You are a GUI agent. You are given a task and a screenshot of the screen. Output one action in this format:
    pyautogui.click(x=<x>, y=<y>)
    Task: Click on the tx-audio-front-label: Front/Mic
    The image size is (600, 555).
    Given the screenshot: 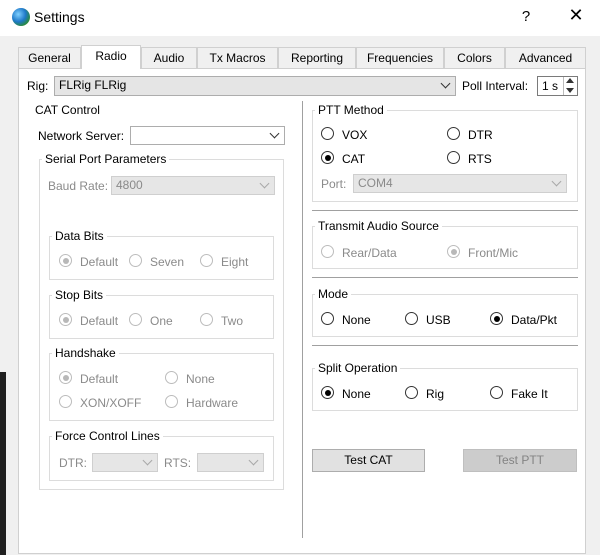 What is the action you would take?
    pyautogui.click(x=493, y=253)
    